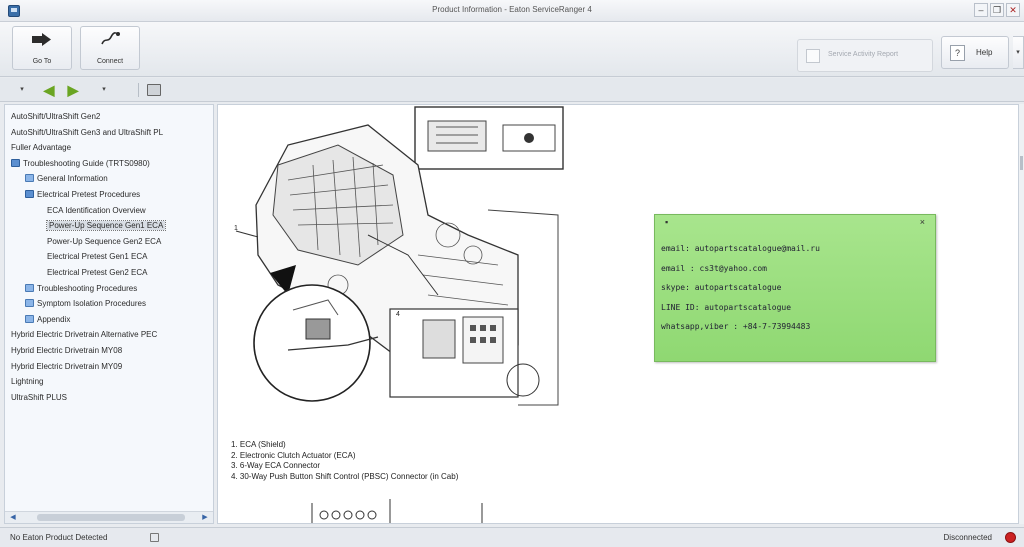  What do you see at coordinates (666, 222) in the screenshot?
I see `pin-icon: ▪` at bounding box center [666, 222].